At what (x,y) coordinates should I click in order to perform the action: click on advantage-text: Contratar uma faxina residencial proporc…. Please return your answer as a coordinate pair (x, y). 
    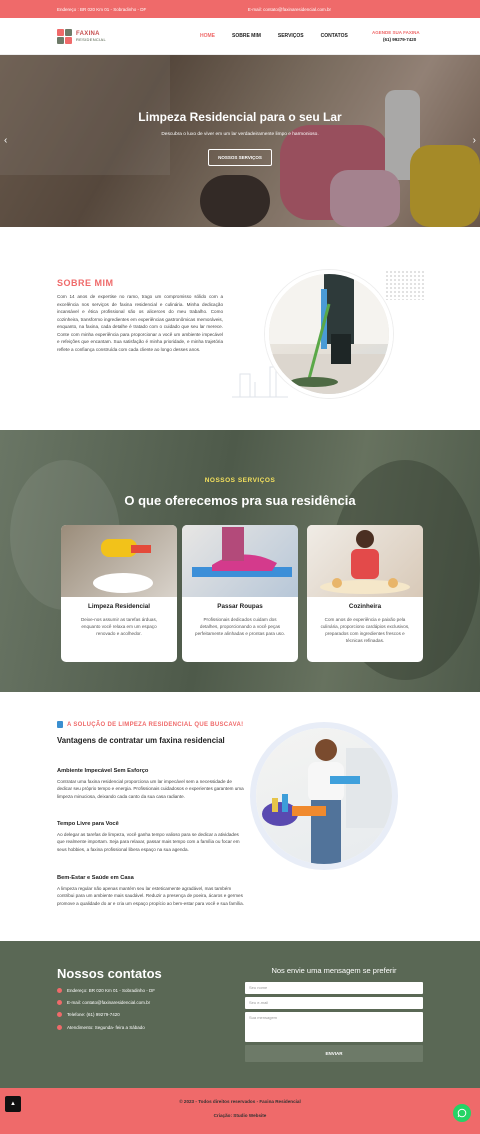
    Looking at the image, I should click on (150, 789).